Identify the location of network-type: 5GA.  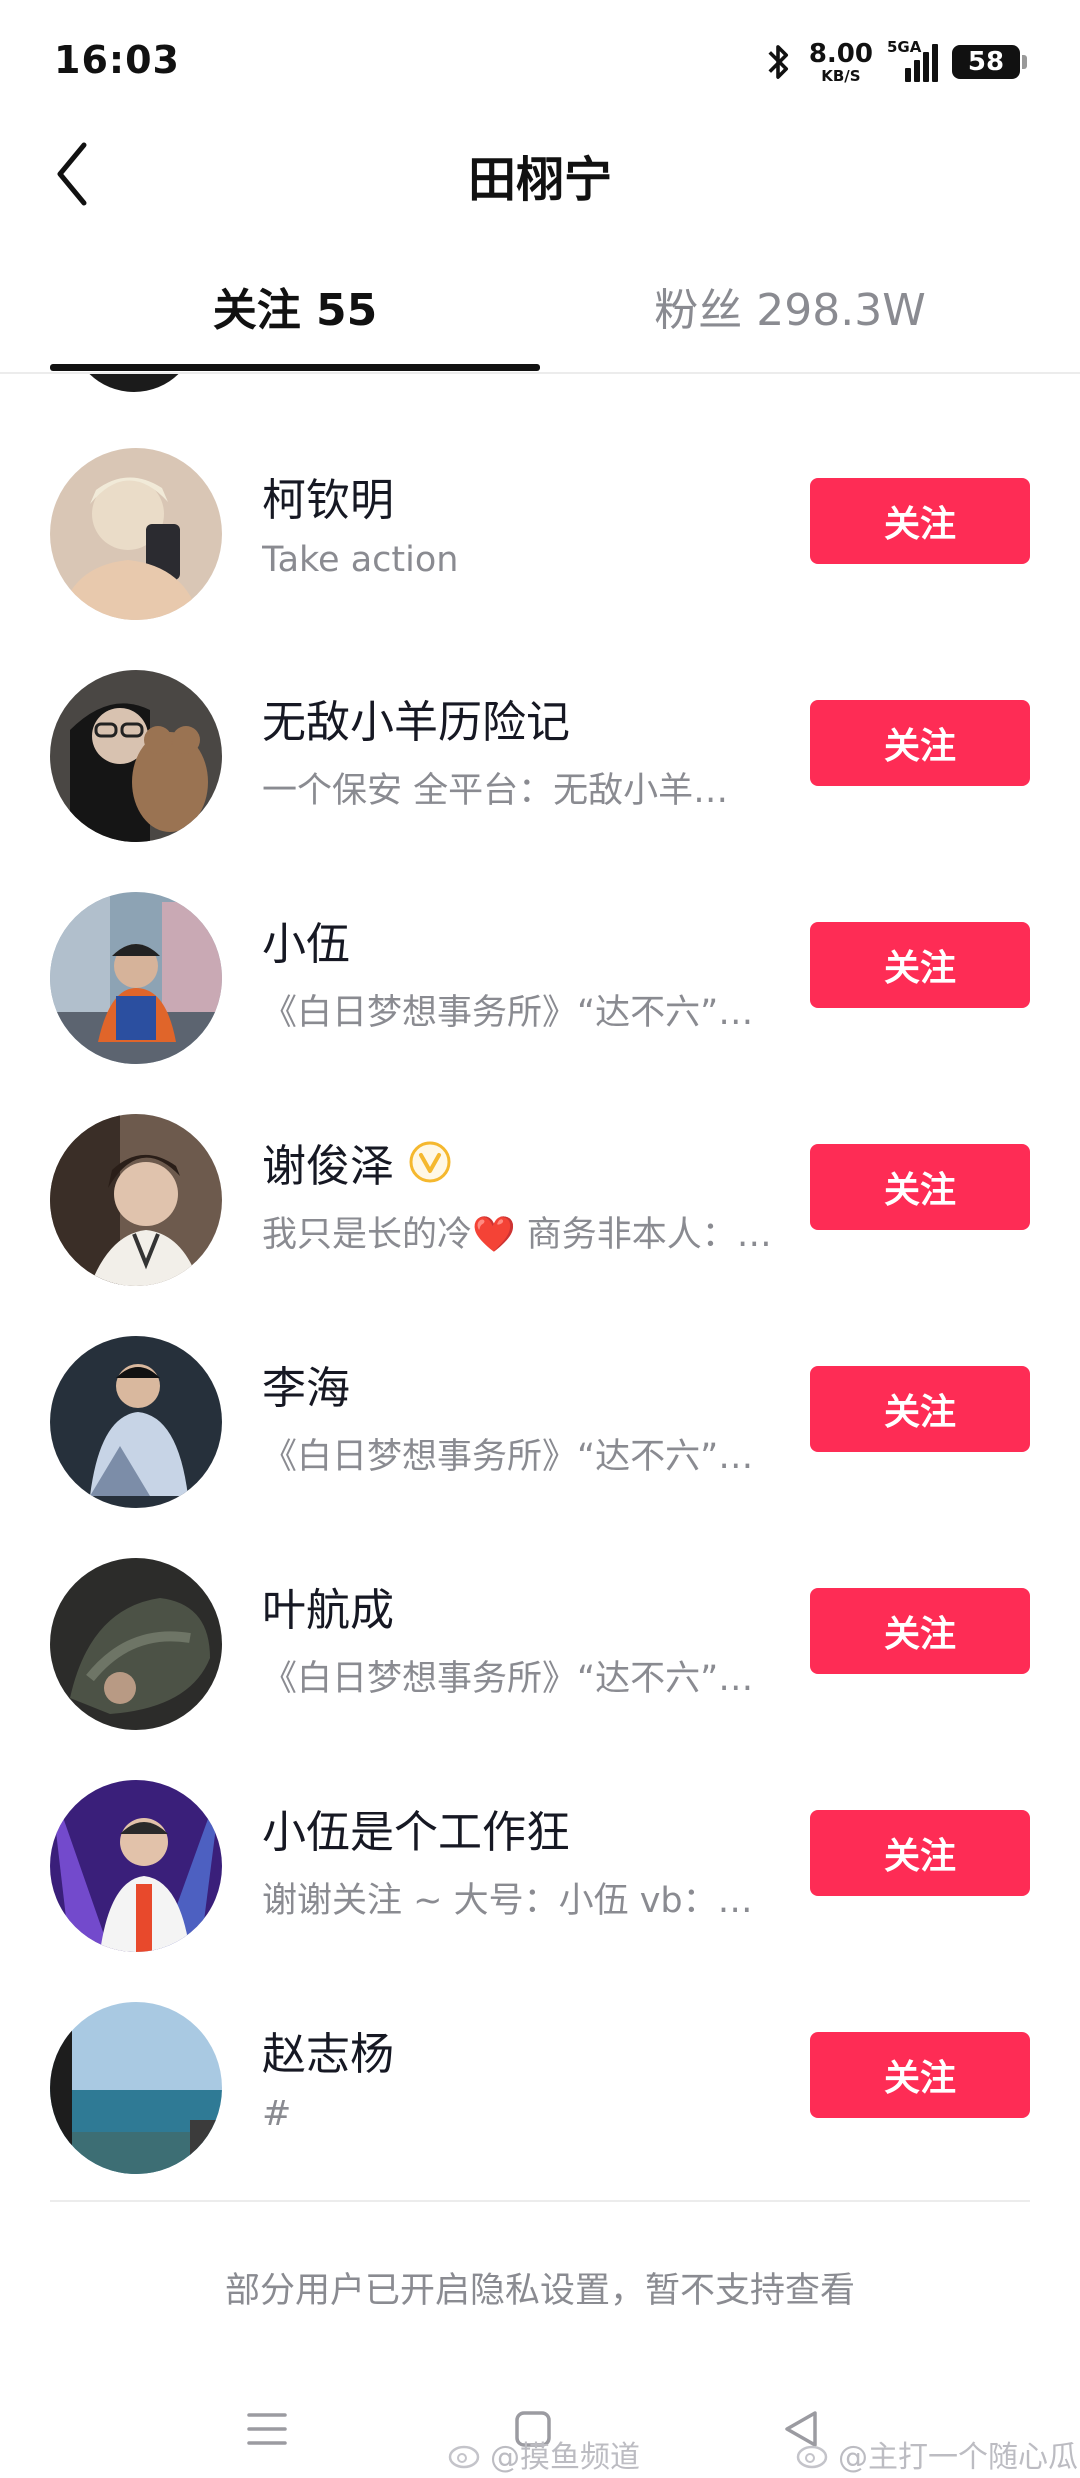
(904, 47).